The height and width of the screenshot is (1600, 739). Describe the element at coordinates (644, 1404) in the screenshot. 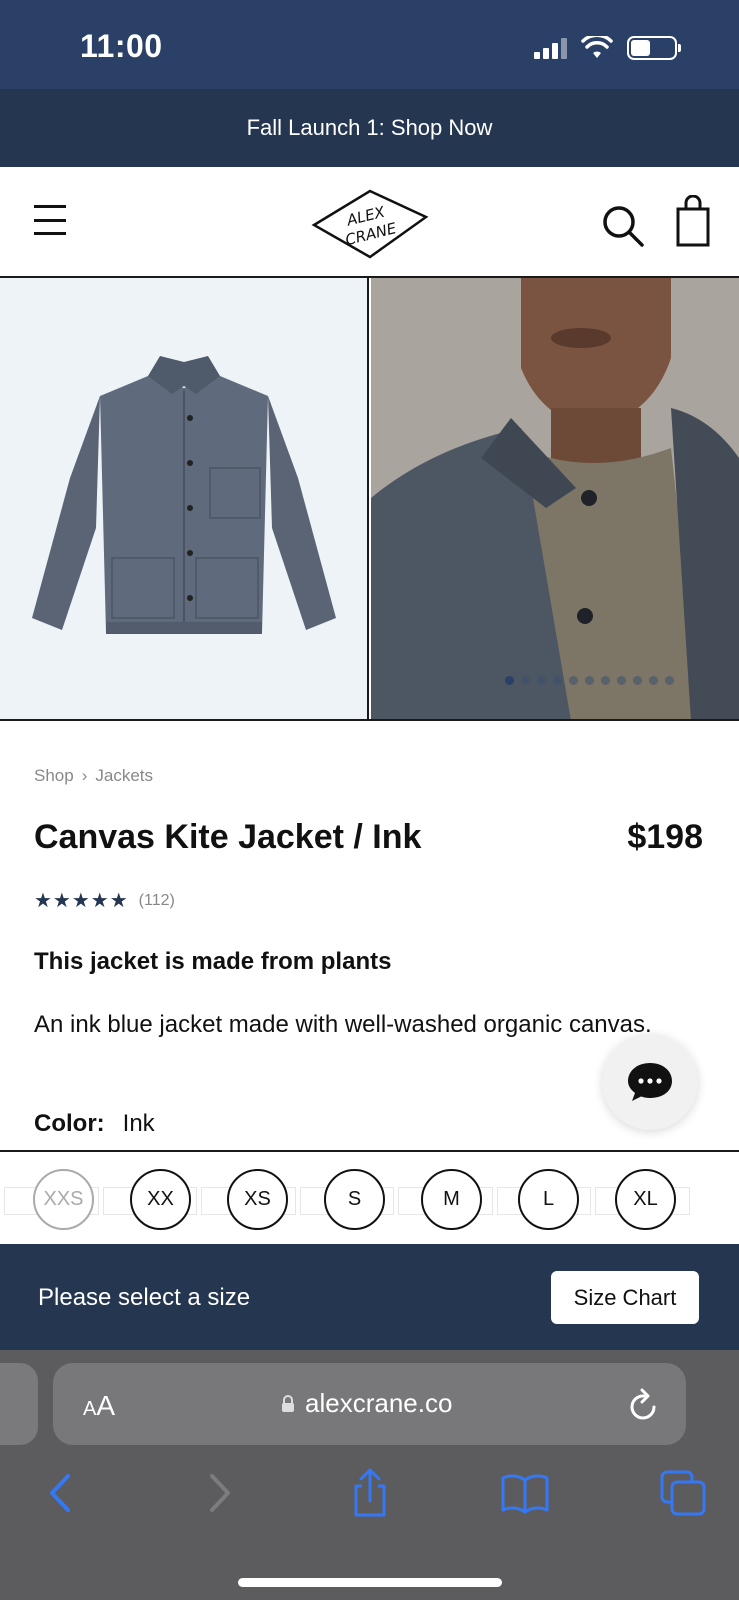

I see `reload-icon` at that location.